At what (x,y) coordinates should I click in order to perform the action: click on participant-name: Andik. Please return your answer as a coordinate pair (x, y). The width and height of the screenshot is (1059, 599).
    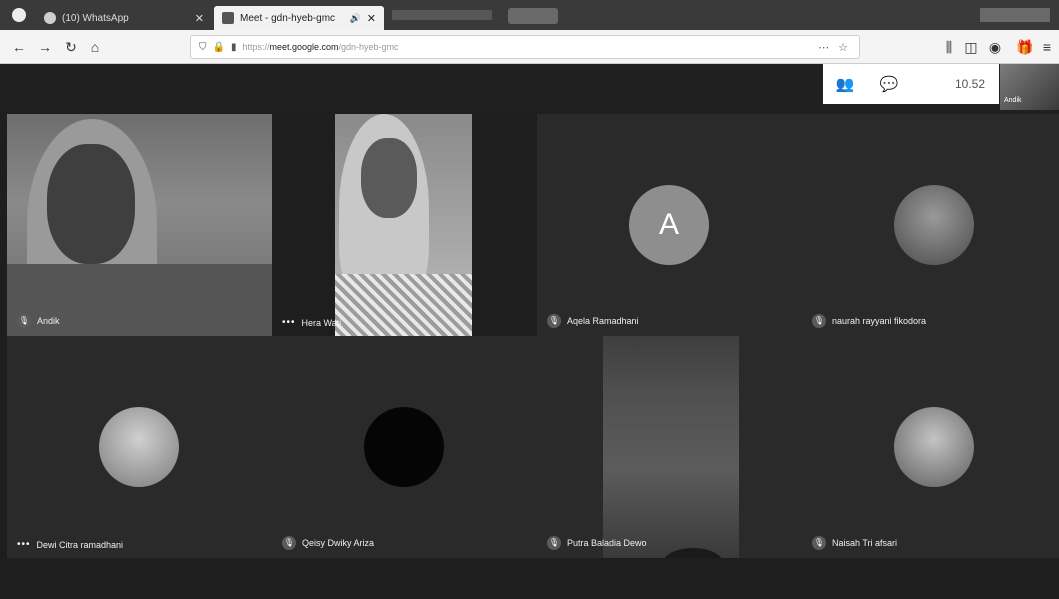
    Looking at the image, I should click on (48, 321).